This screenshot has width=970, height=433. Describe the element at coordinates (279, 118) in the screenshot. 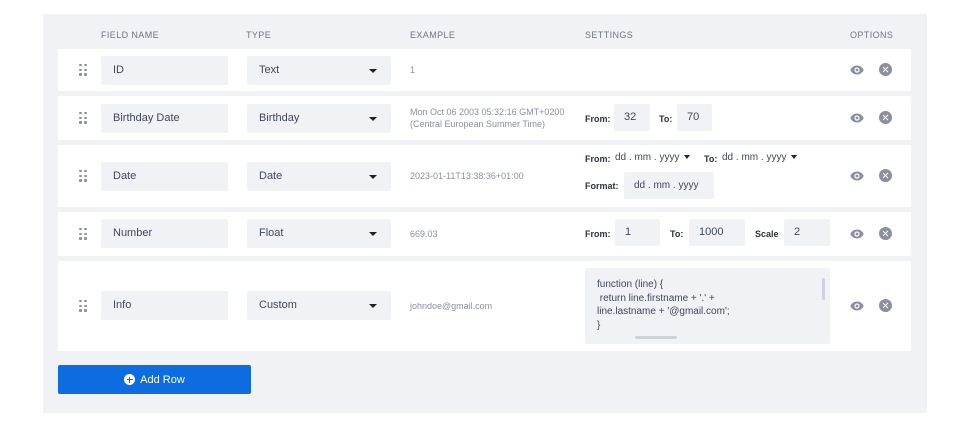

I see `field-type-value: Birthday` at that location.